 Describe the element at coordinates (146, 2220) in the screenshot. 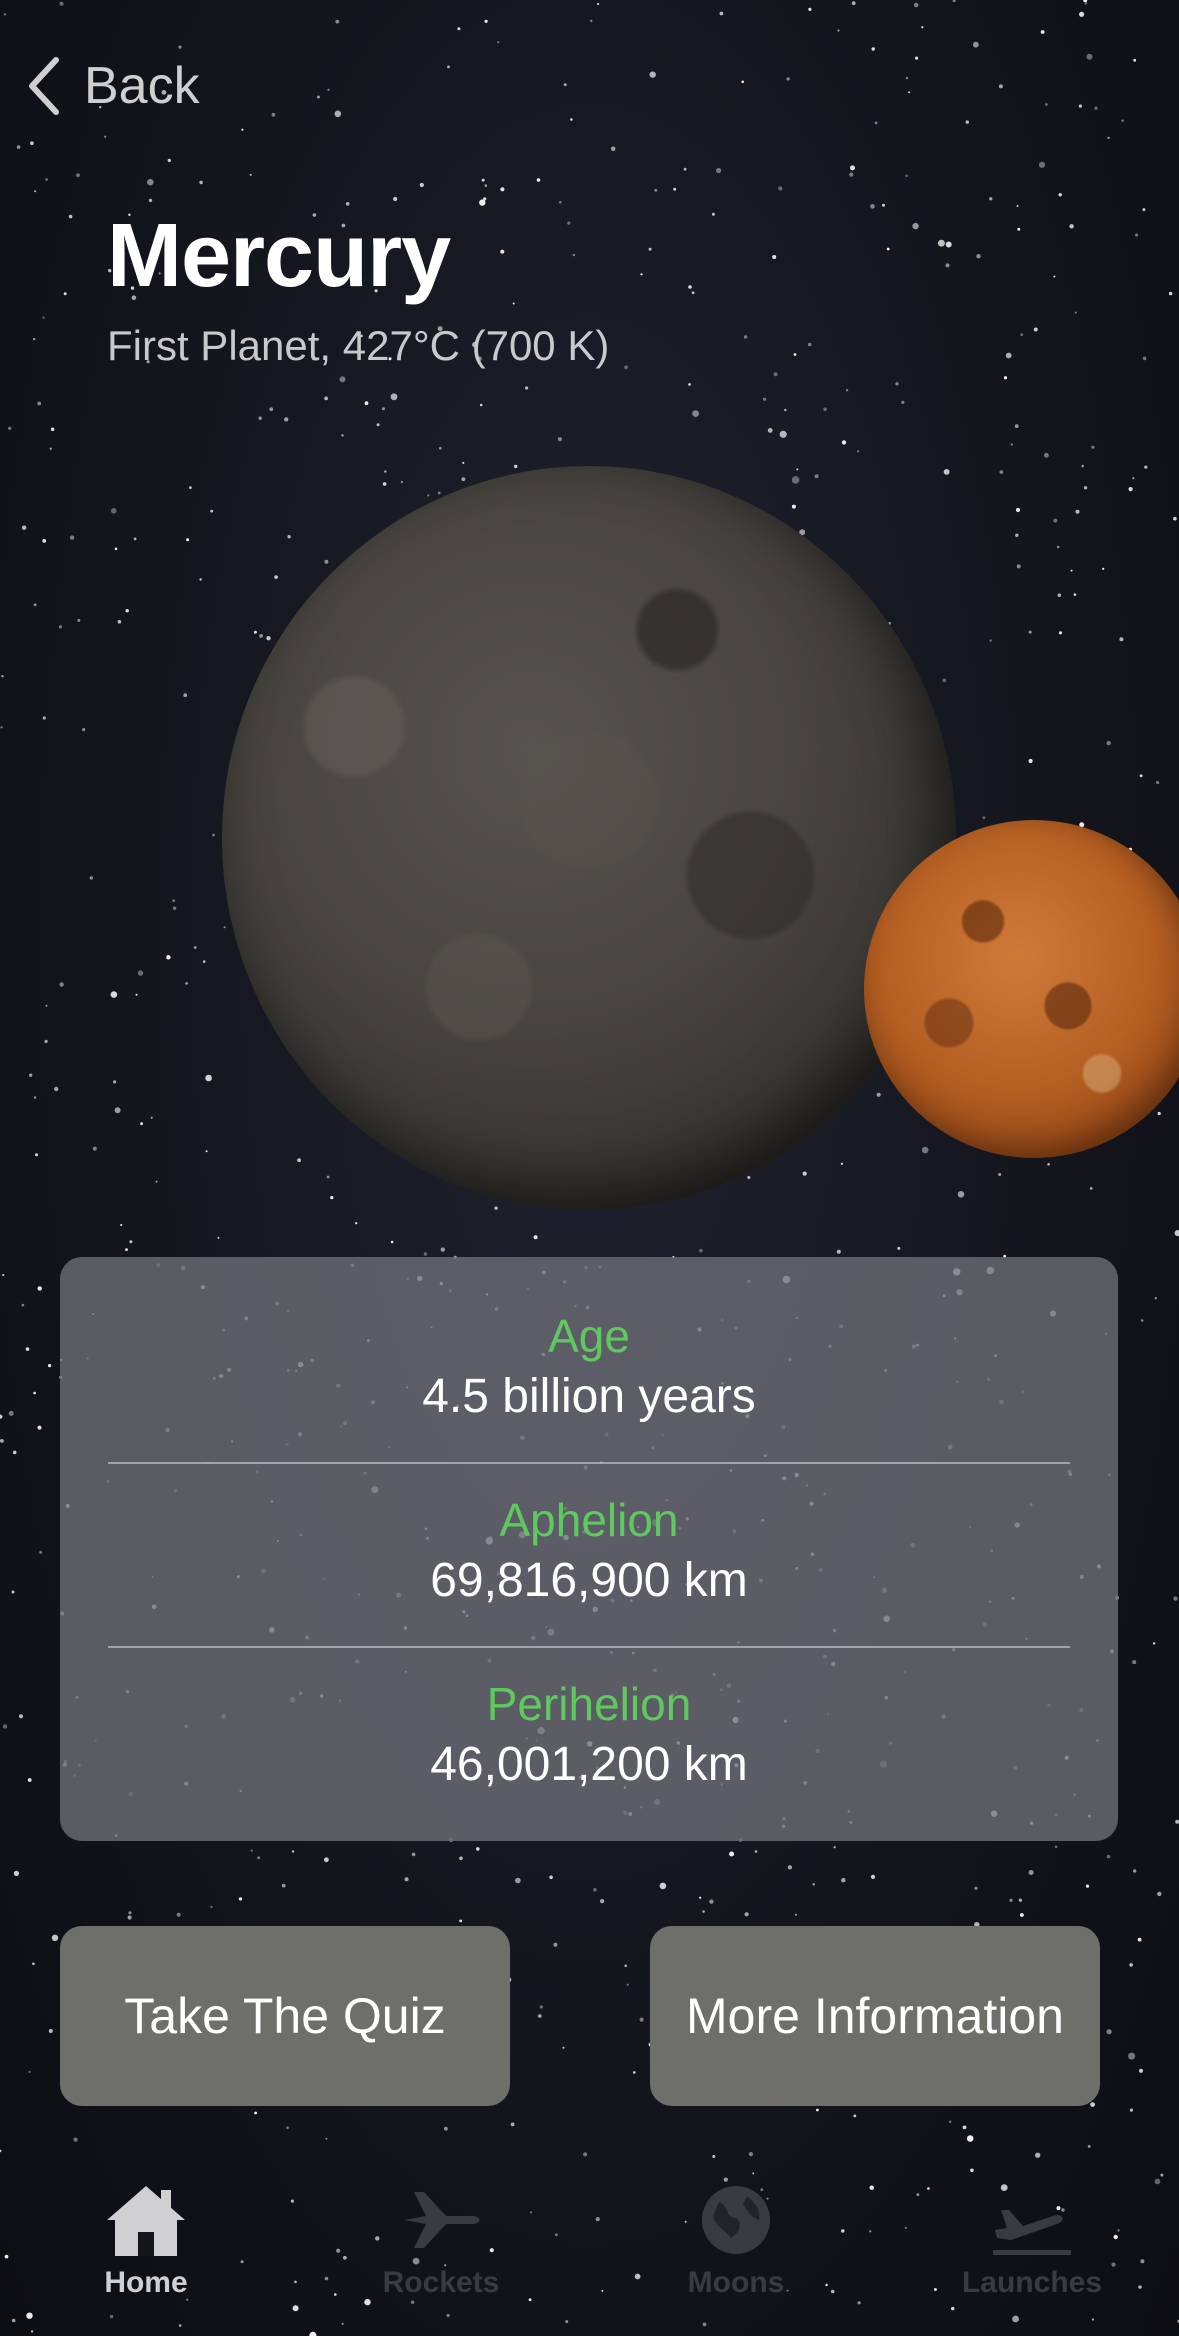

I see `house-icon` at that location.